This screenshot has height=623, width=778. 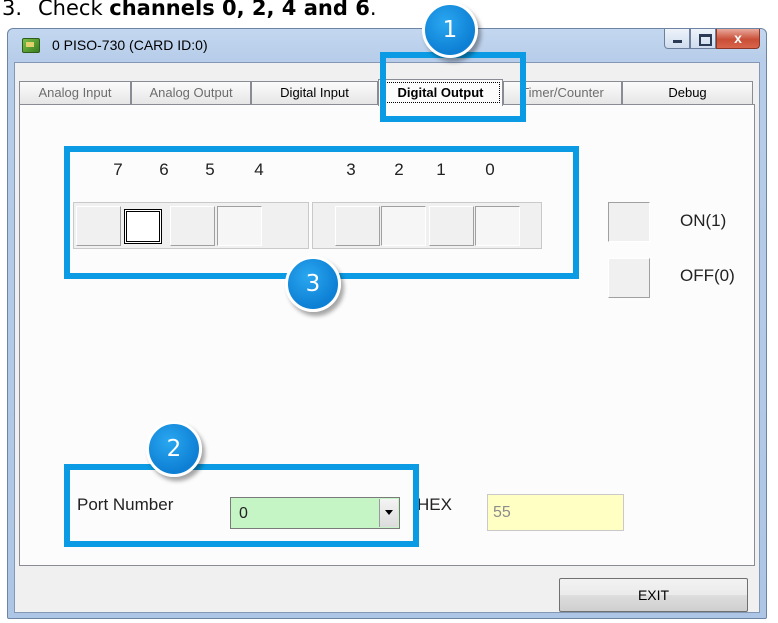 I want to click on tab-label: Analog Input, so click(x=75, y=92).